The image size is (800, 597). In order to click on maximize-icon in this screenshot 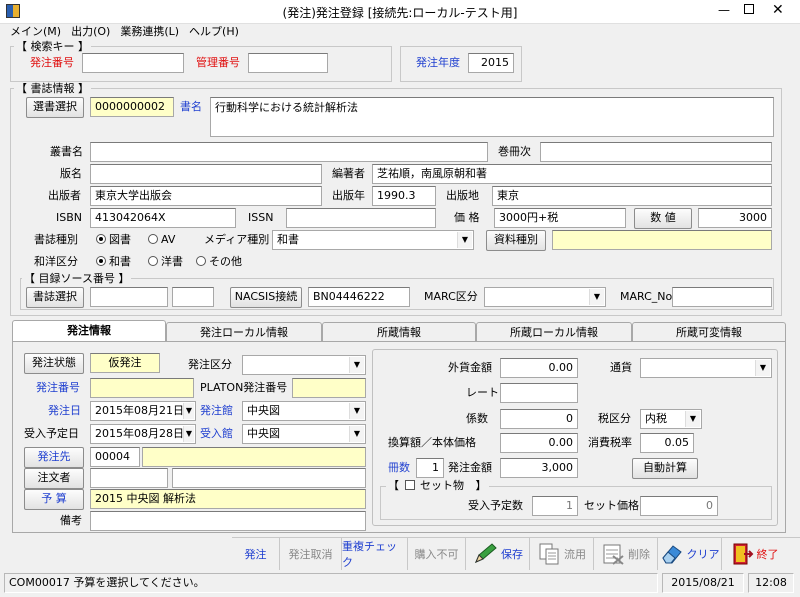, I will do `click(749, 9)`.